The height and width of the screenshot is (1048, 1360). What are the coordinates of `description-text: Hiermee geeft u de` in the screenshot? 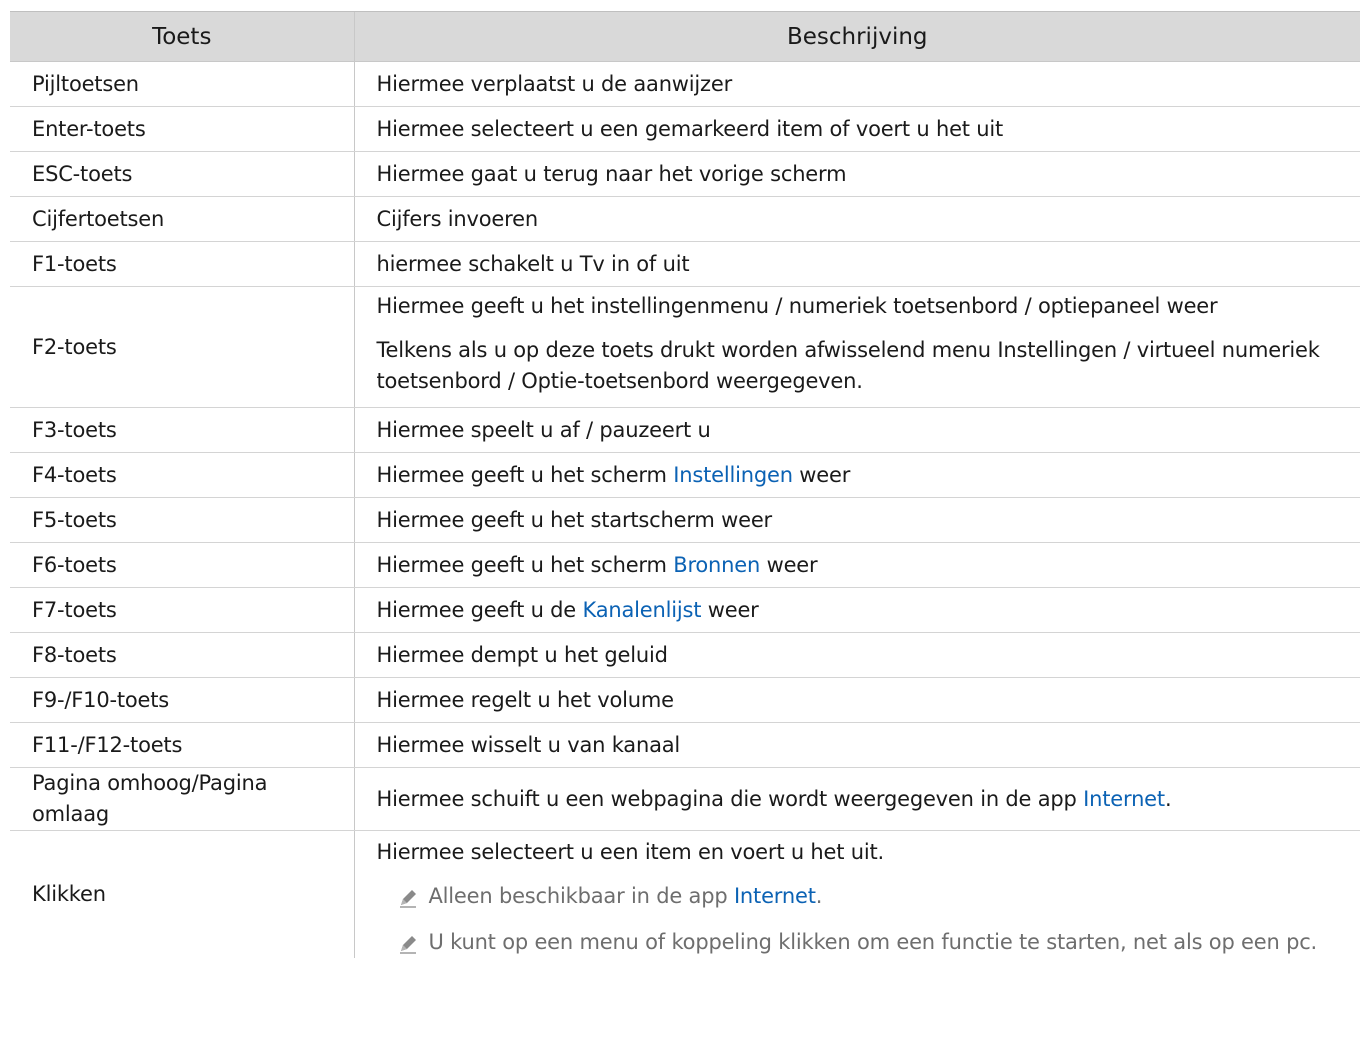 It's located at (479, 609).